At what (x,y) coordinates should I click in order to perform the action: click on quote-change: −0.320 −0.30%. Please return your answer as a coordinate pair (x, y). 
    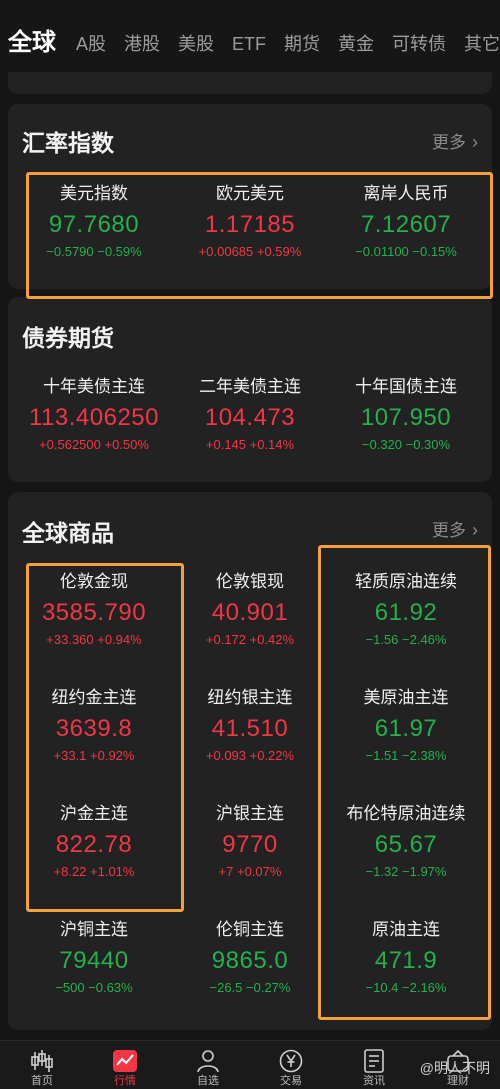
    Looking at the image, I should click on (406, 444).